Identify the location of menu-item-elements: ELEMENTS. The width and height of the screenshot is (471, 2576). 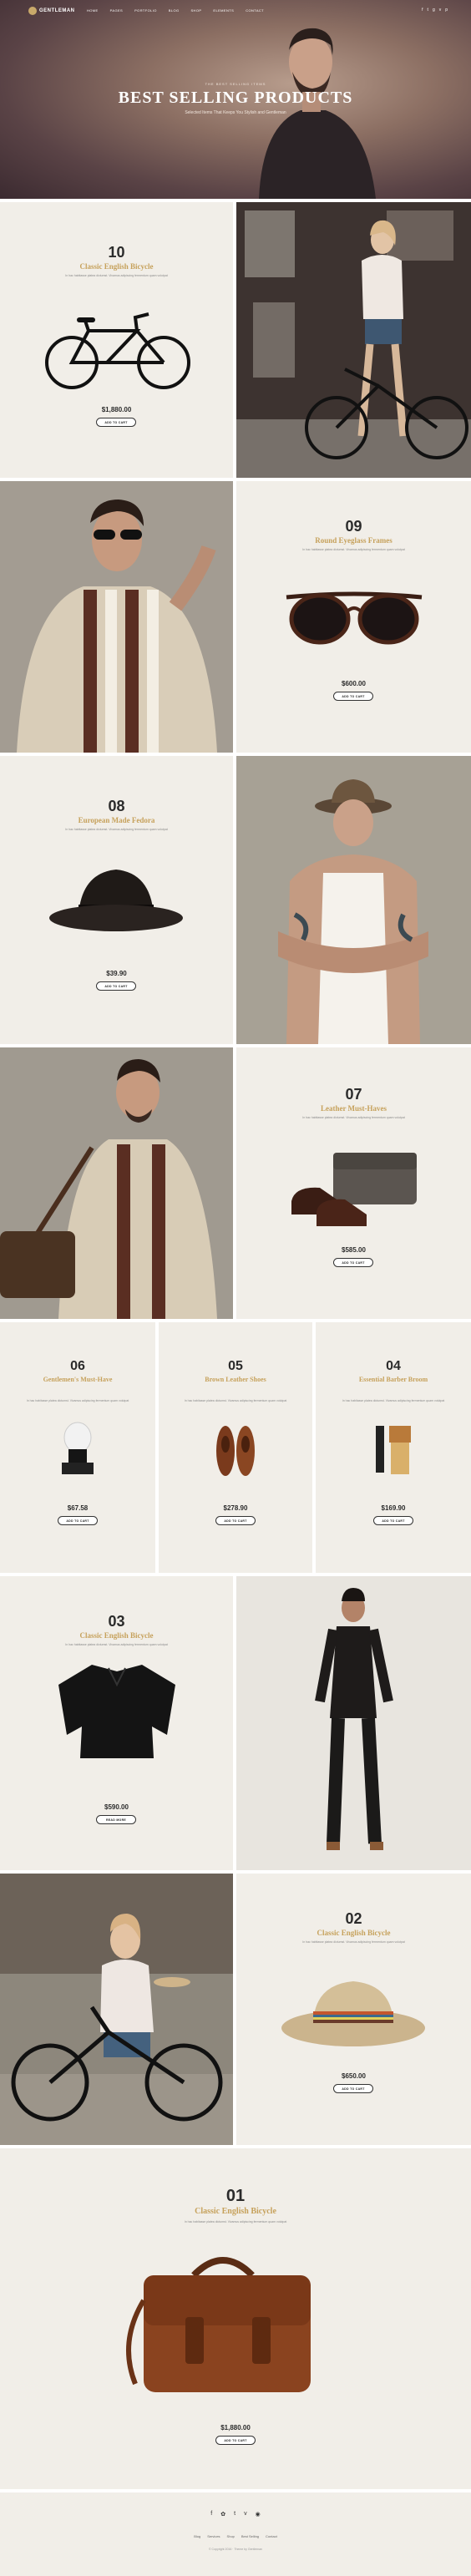
(223, 10).